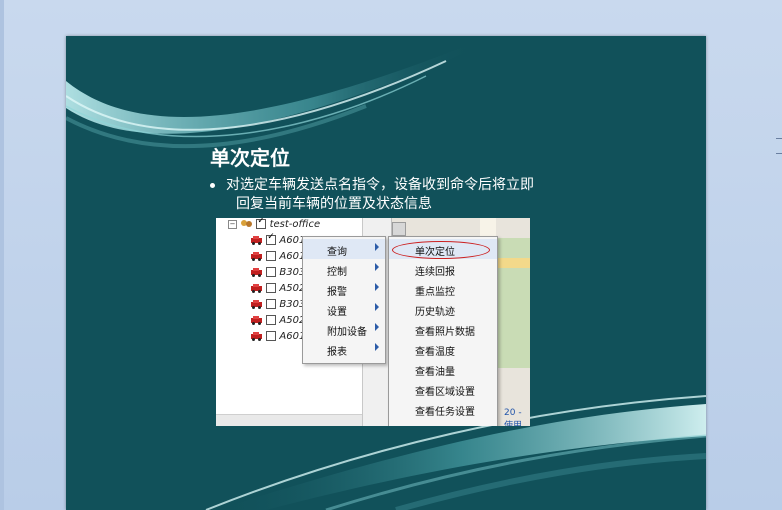 This screenshot has width=782, height=510. I want to click on submenu-label: 查看照片数据, so click(445, 332).